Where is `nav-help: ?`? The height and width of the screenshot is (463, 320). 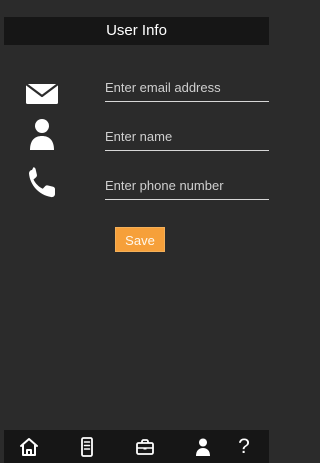 nav-help: ? is located at coordinates (244, 446).